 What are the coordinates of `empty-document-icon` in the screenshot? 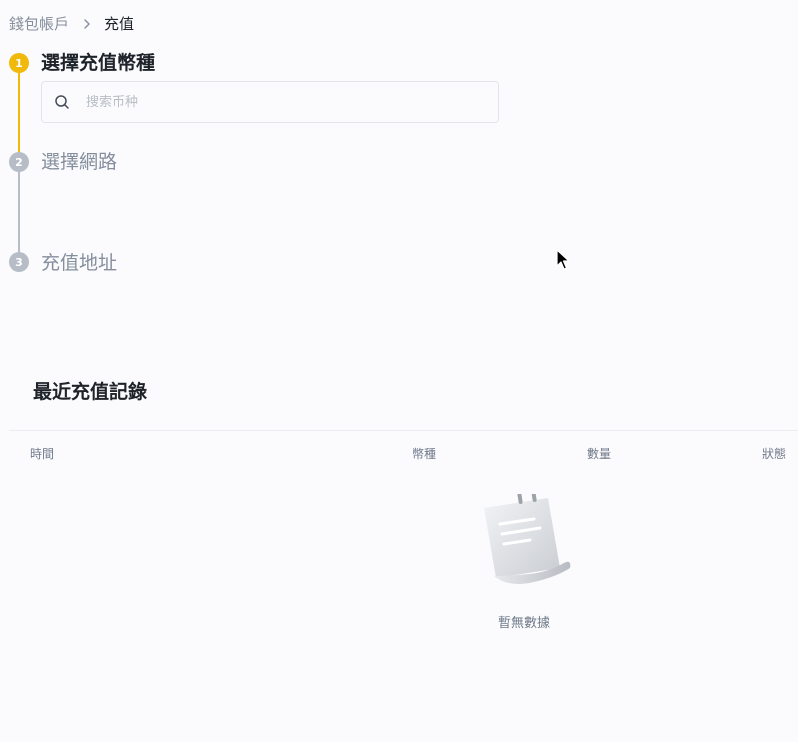 It's located at (527, 539).